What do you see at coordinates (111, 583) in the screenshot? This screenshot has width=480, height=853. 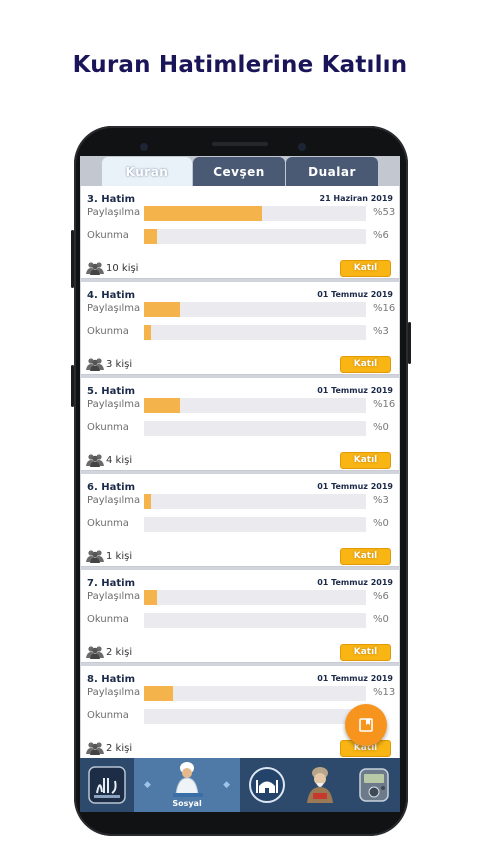 I see `hatim-title: 7. Hatim` at bounding box center [111, 583].